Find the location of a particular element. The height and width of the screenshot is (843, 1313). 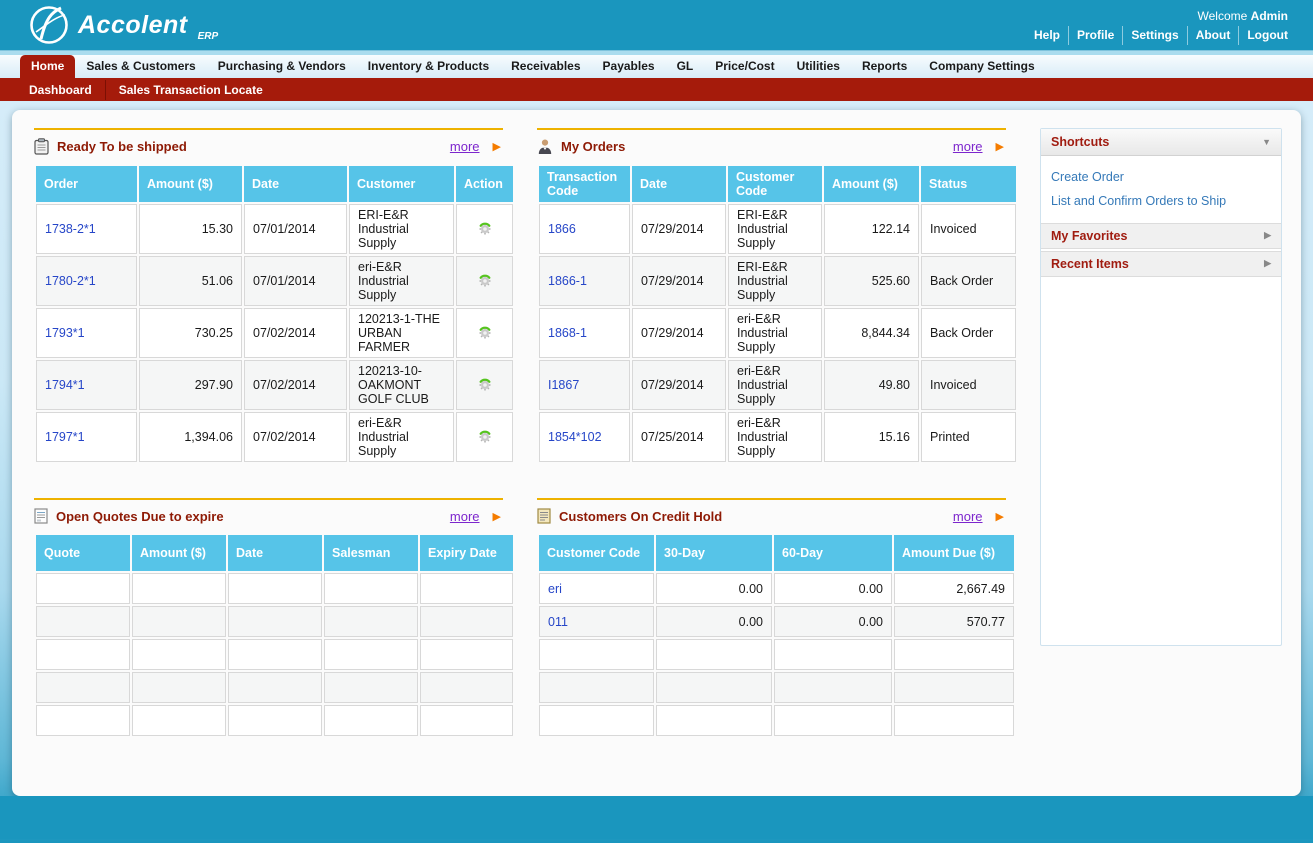

nav-tab: Company Settings is located at coordinates (981, 66).